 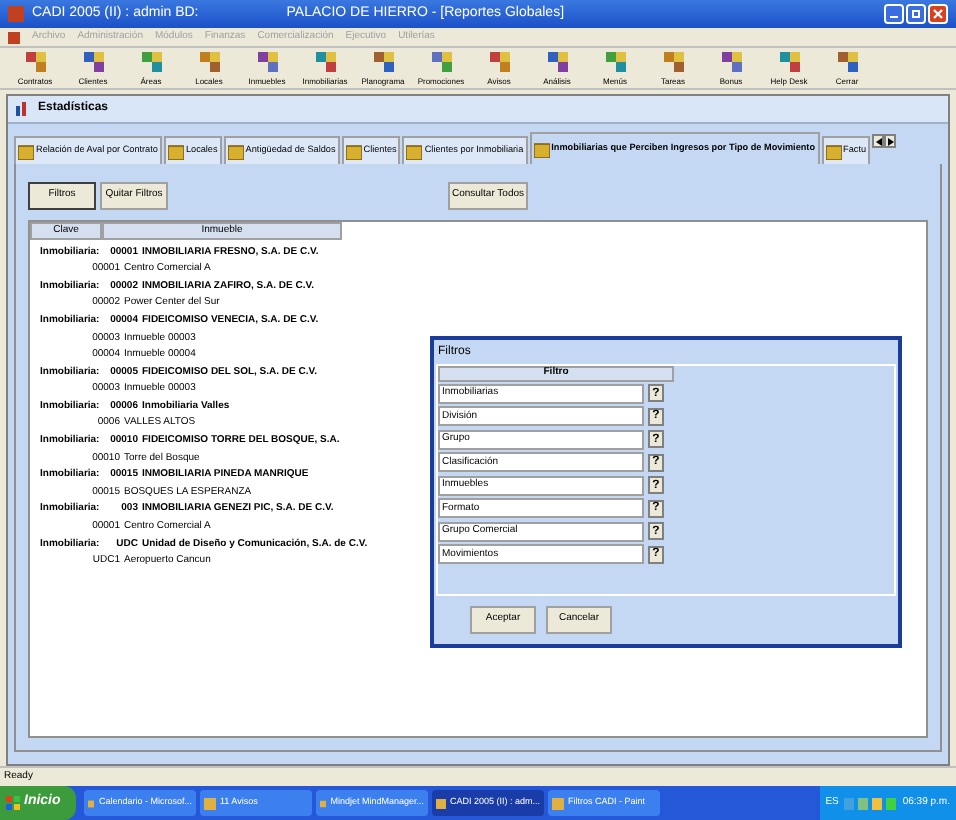 What do you see at coordinates (13, 803) in the screenshot?
I see `windows-logo-icon` at bounding box center [13, 803].